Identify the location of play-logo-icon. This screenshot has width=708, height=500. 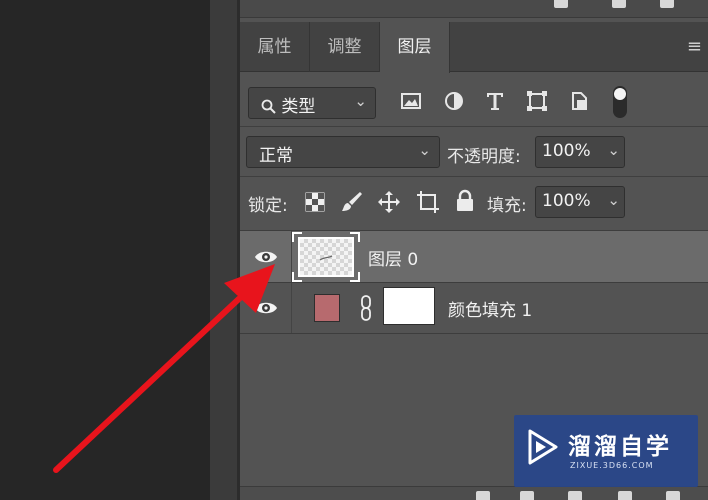
(543, 447).